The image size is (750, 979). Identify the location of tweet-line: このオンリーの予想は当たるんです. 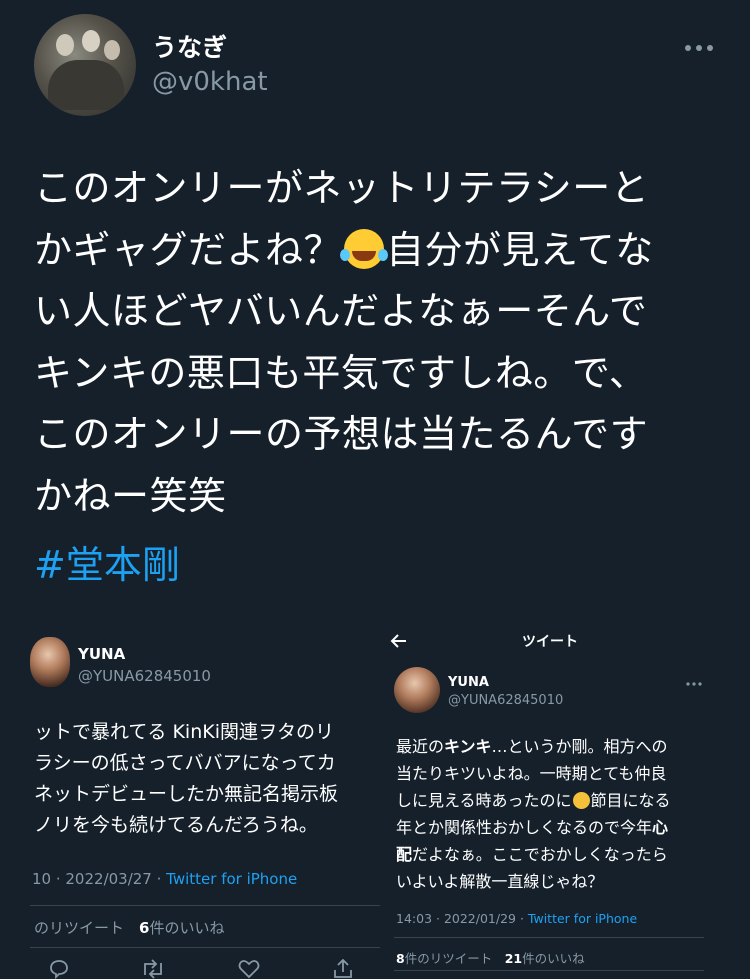
(341, 434).